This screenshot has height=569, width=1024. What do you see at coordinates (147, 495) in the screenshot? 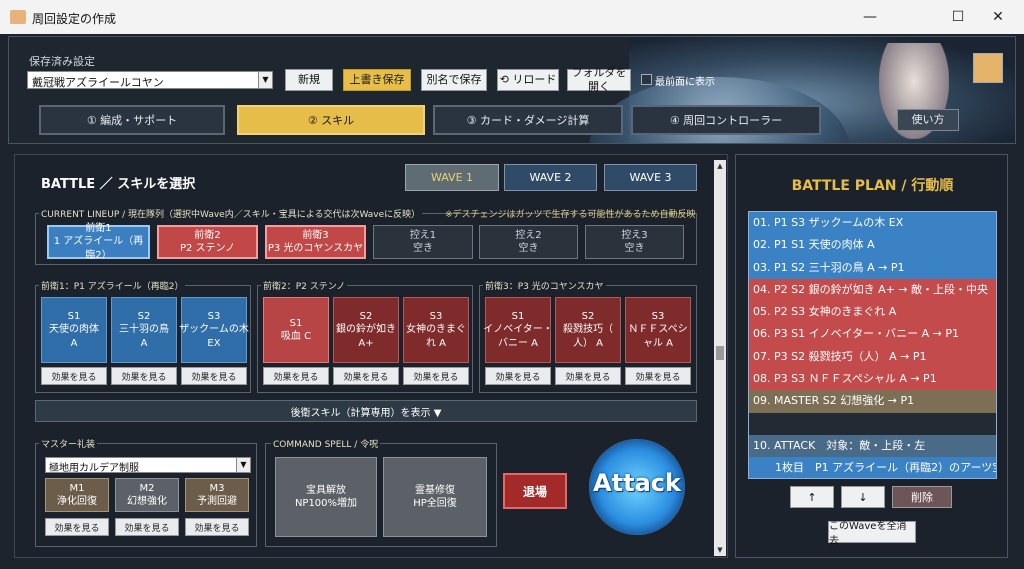
I see `master-skill-2: M2 幻想強化` at bounding box center [147, 495].